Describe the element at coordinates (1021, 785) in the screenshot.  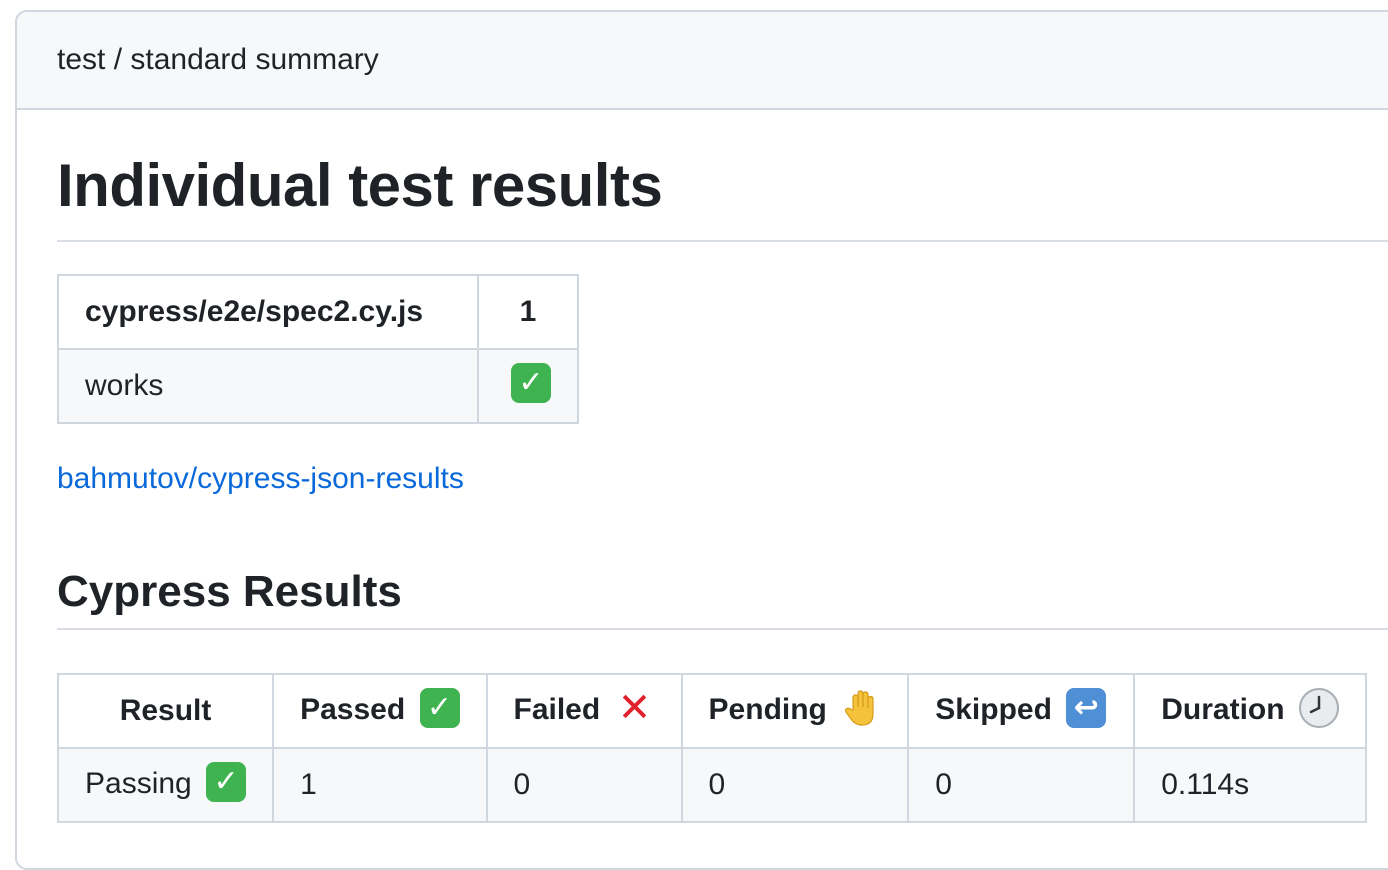
I see `skipped-cell: 0` at that location.